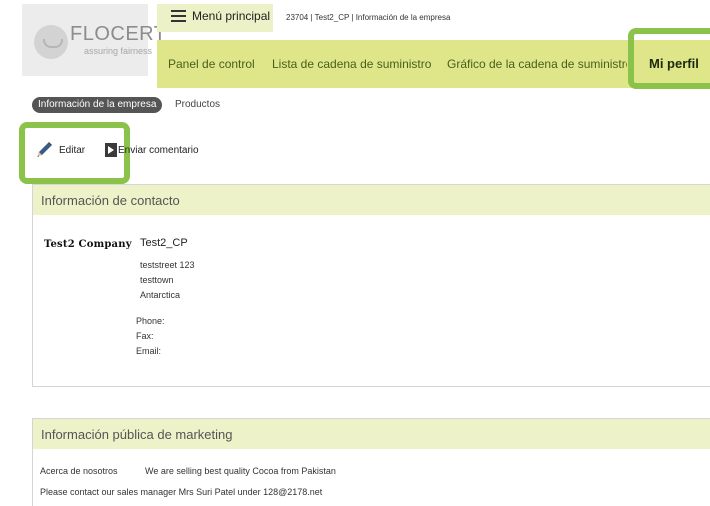 This screenshot has height=506, width=710. Describe the element at coordinates (145, 336) in the screenshot. I see `fax-label: Fax:` at that location.